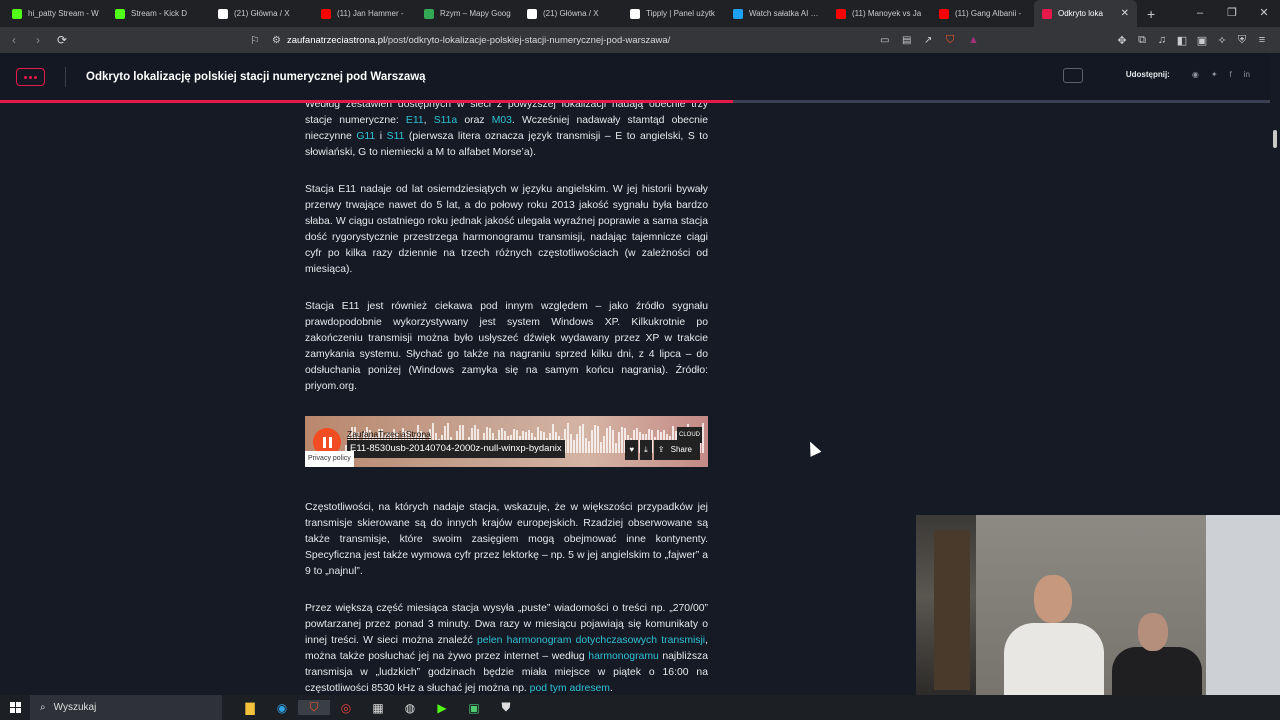  Describe the element at coordinates (365, 136) in the screenshot. I see `link-g11: G11` at that location.